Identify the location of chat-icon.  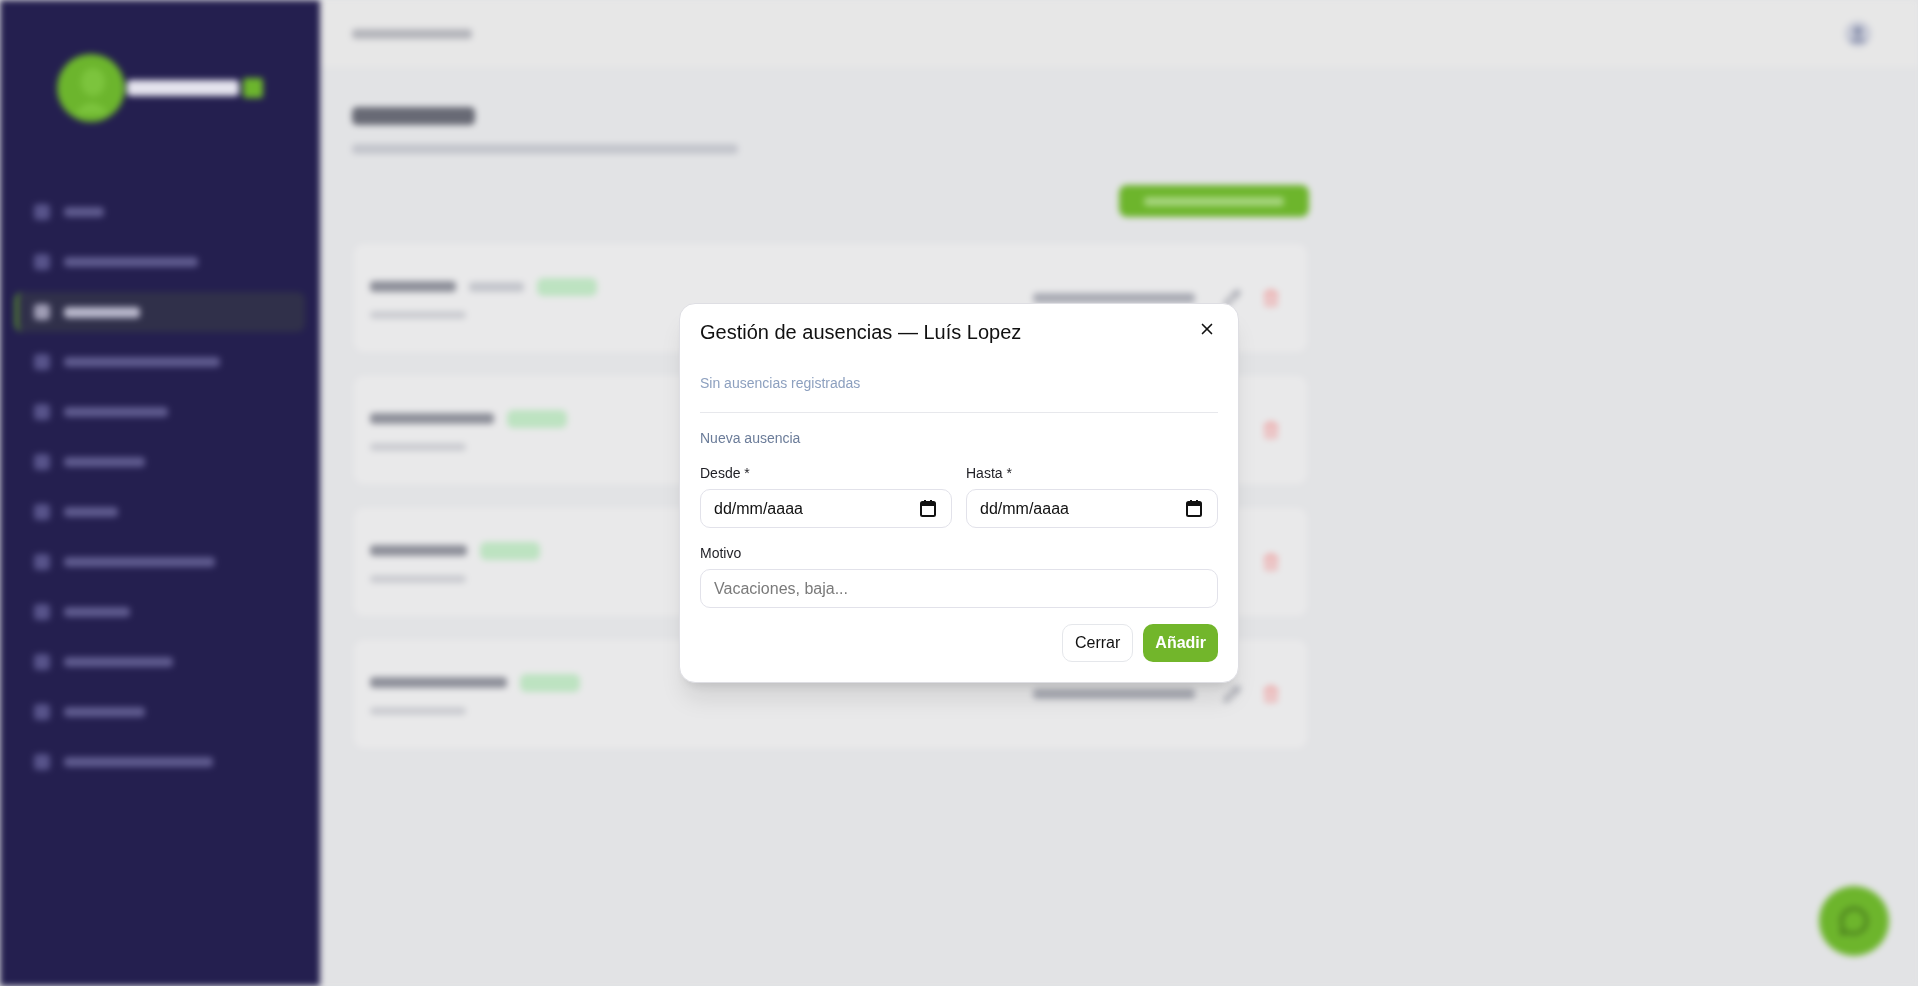
(1854, 921).